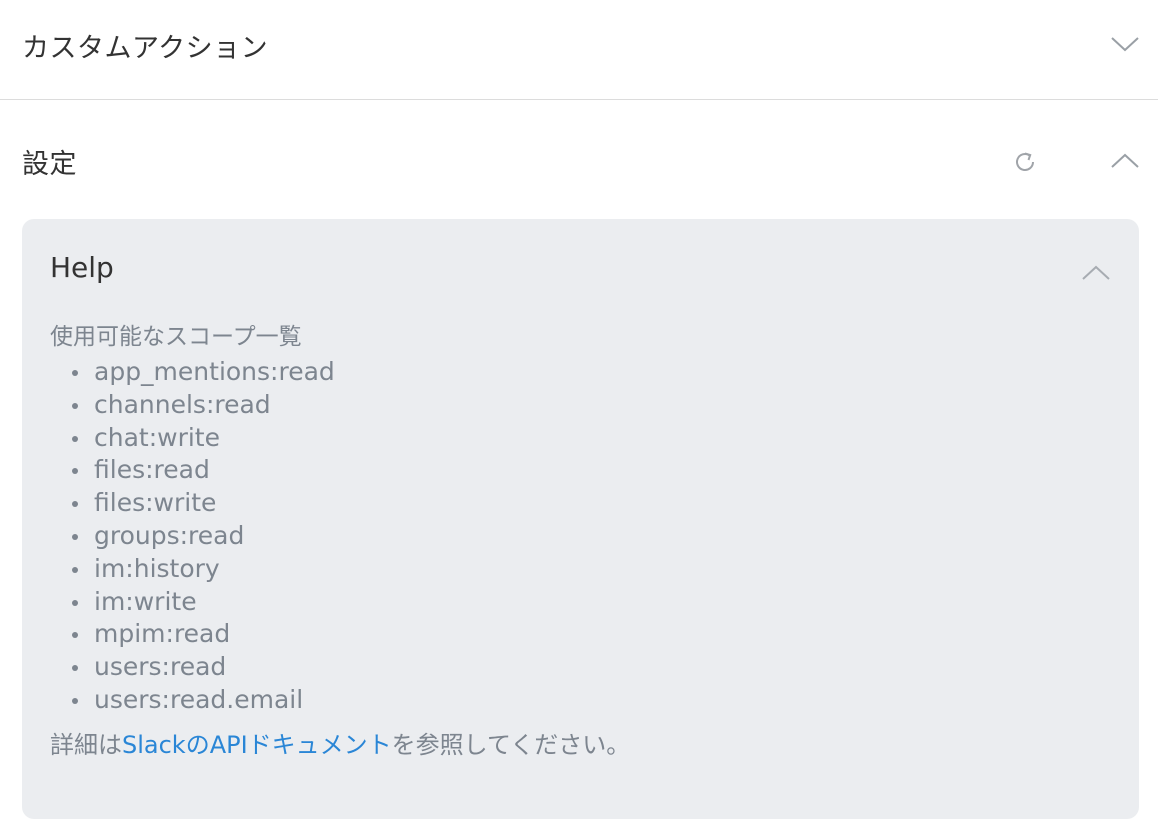 This screenshot has height=819, width=1158. I want to click on list-item: groups:read, so click(192, 536).